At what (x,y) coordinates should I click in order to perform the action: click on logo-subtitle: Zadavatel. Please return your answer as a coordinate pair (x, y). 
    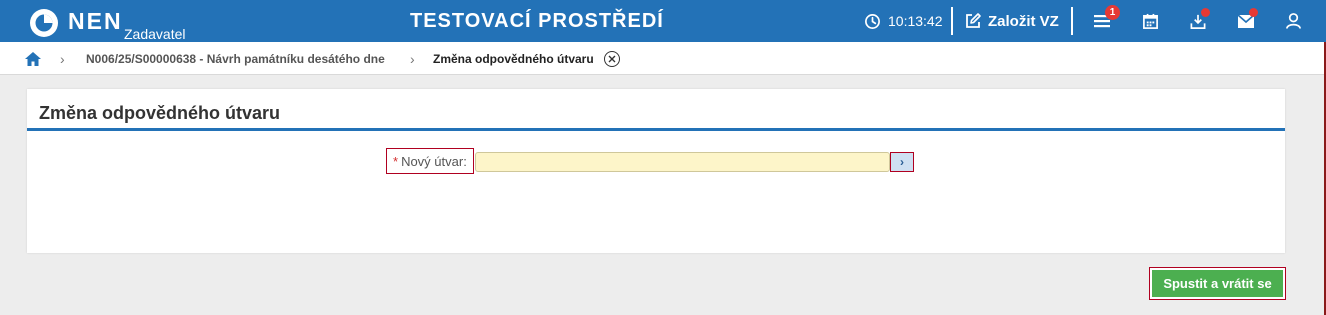
    Looking at the image, I should click on (155, 34).